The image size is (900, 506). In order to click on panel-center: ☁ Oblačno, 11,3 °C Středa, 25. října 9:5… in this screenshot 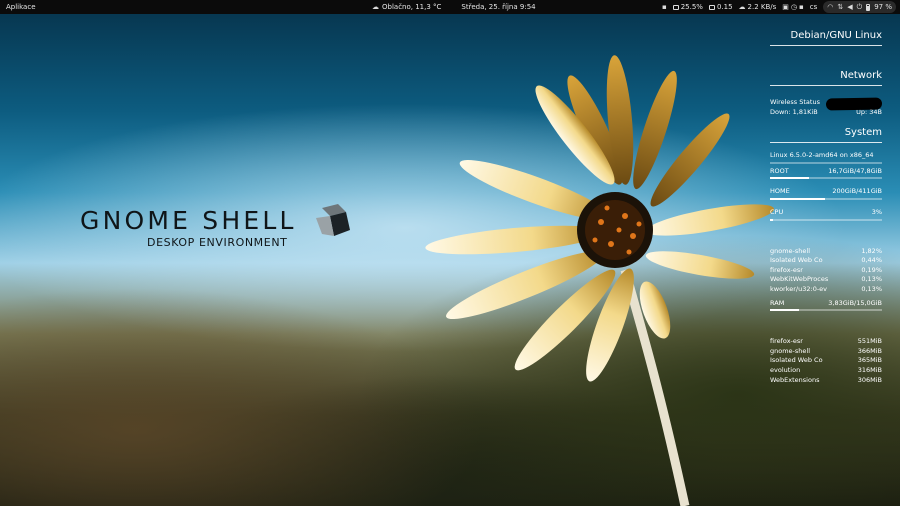, I will do `click(454, 7)`.